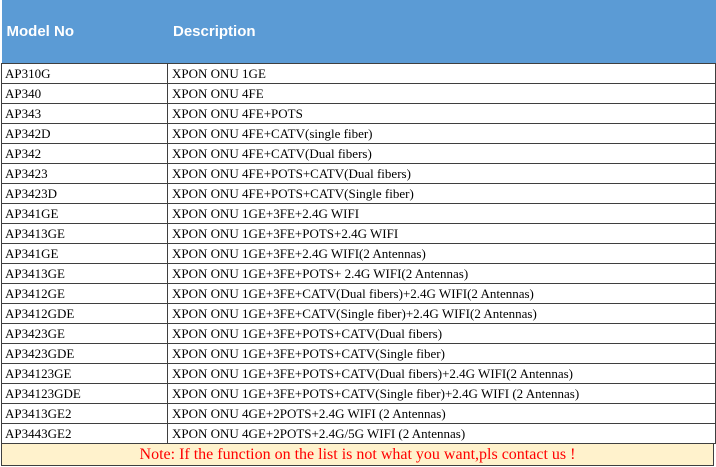 Image resolution: width=716 pixels, height=467 pixels. I want to click on model-cell: AP3423GE, so click(84, 333).